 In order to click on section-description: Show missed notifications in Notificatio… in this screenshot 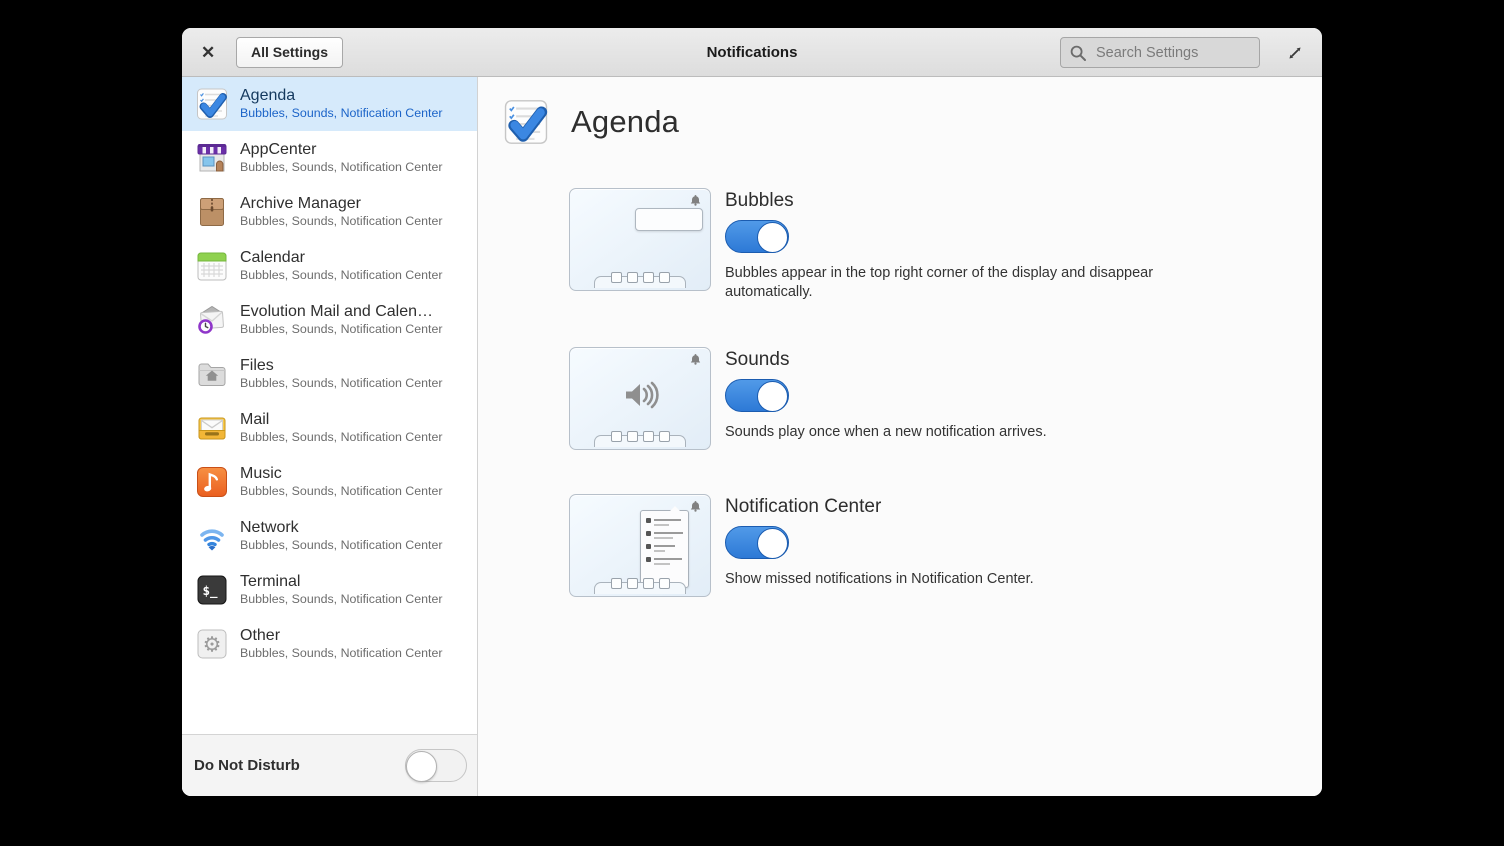, I will do `click(879, 578)`.